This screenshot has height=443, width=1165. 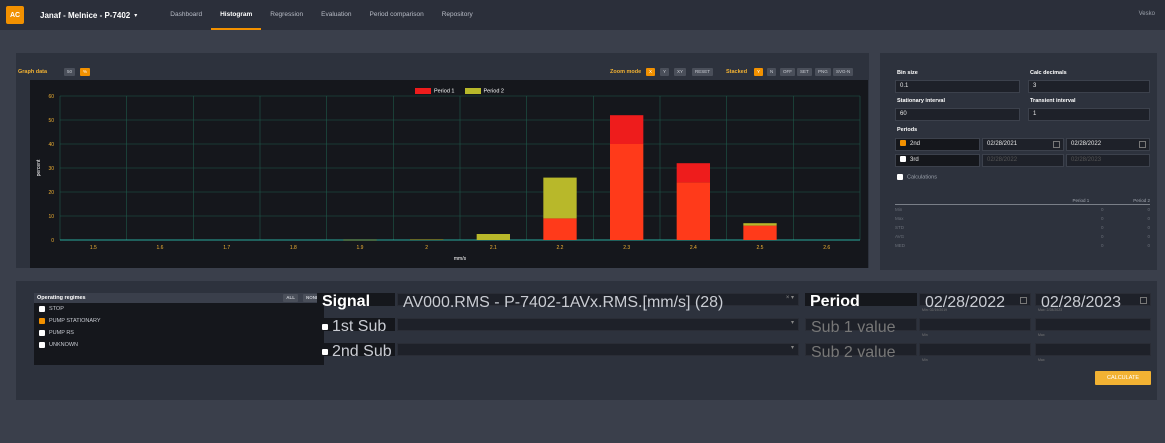 What do you see at coordinates (356, 326) in the screenshot?
I see `first-sub-toggle: 1st Sub` at bounding box center [356, 326].